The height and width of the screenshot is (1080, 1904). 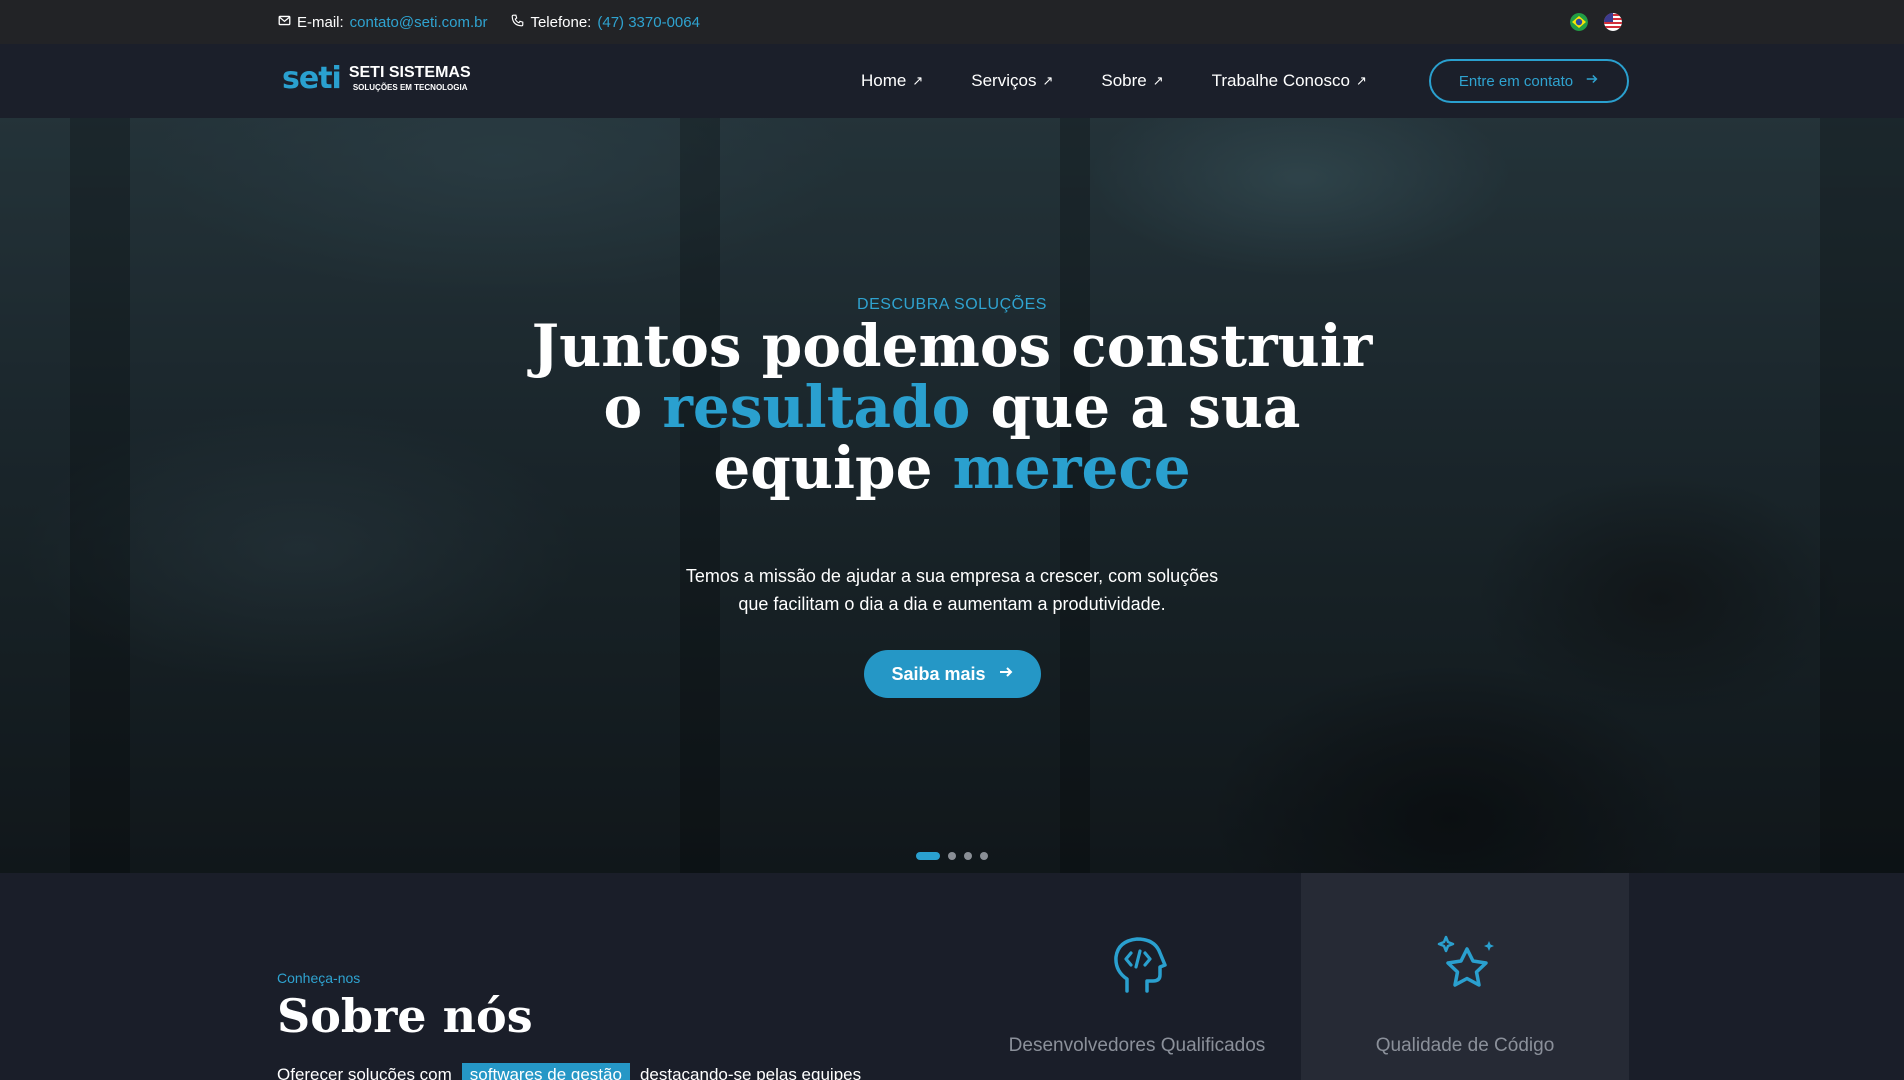 What do you see at coordinates (284, 22) in the screenshot?
I see `mail-icon` at bounding box center [284, 22].